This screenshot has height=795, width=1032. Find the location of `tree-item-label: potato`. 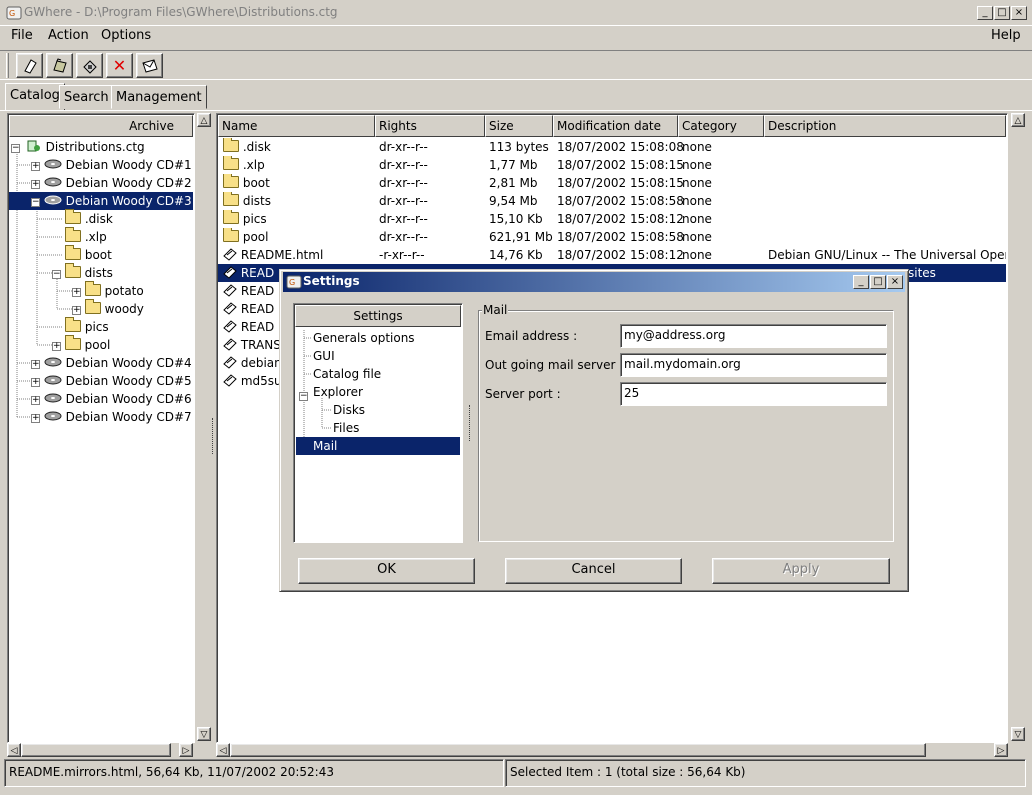

tree-item-label: potato is located at coordinates (124, 291).